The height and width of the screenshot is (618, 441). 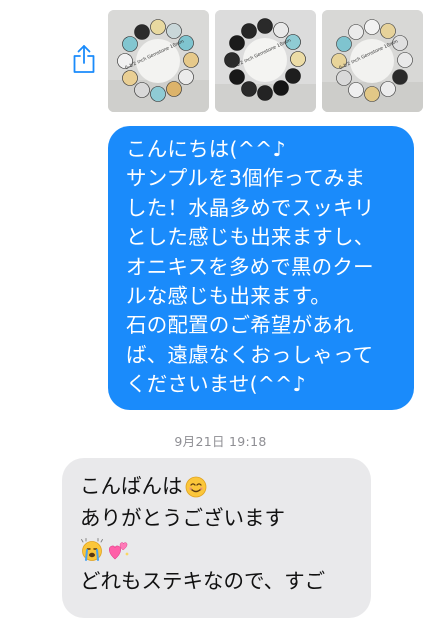 I want to click on message-line: ば、遠慮なくおっしゃって, so click(x=250, y=354).